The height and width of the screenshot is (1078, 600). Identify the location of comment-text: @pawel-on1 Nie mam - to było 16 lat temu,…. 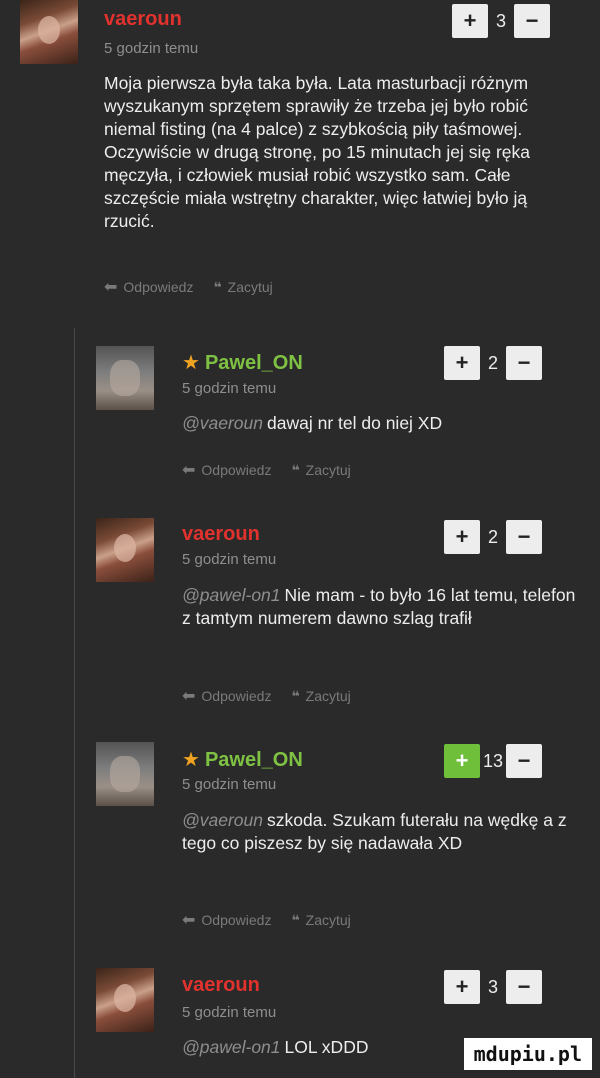
(382, 607).